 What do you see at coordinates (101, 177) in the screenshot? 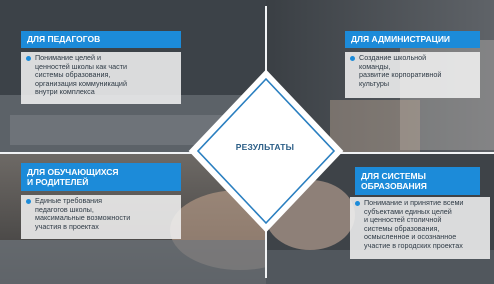
I see `students-heading: ДЛЯ ОБУЧАЮЩИХСЯ И РОДИТЕЛЕЙ` at bounding box center [101, 177].